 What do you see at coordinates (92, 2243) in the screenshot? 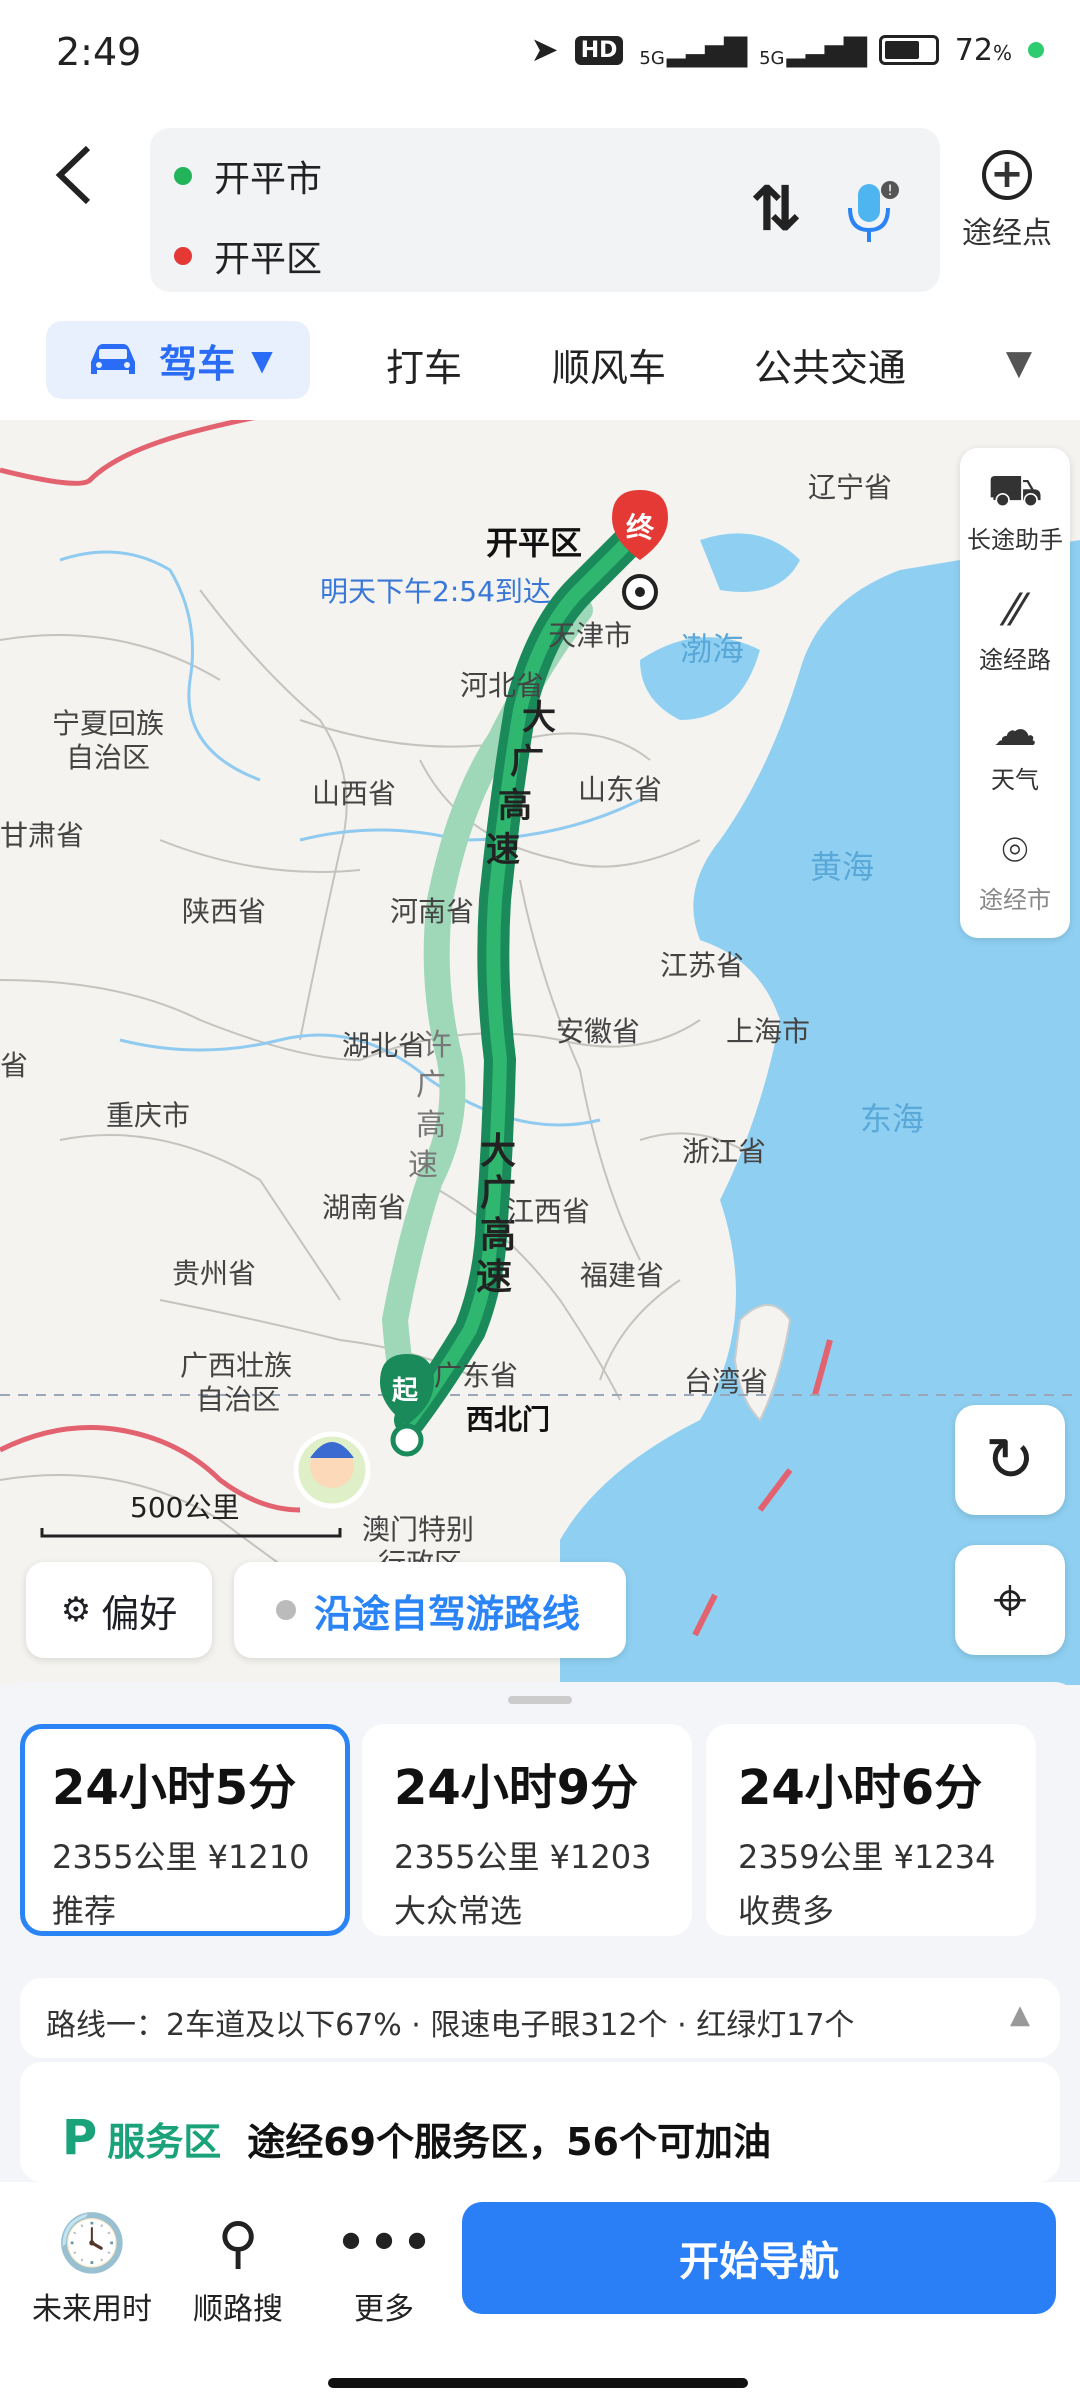
I see `clock-icon: 🕓` at bounding box center [92, 2243].